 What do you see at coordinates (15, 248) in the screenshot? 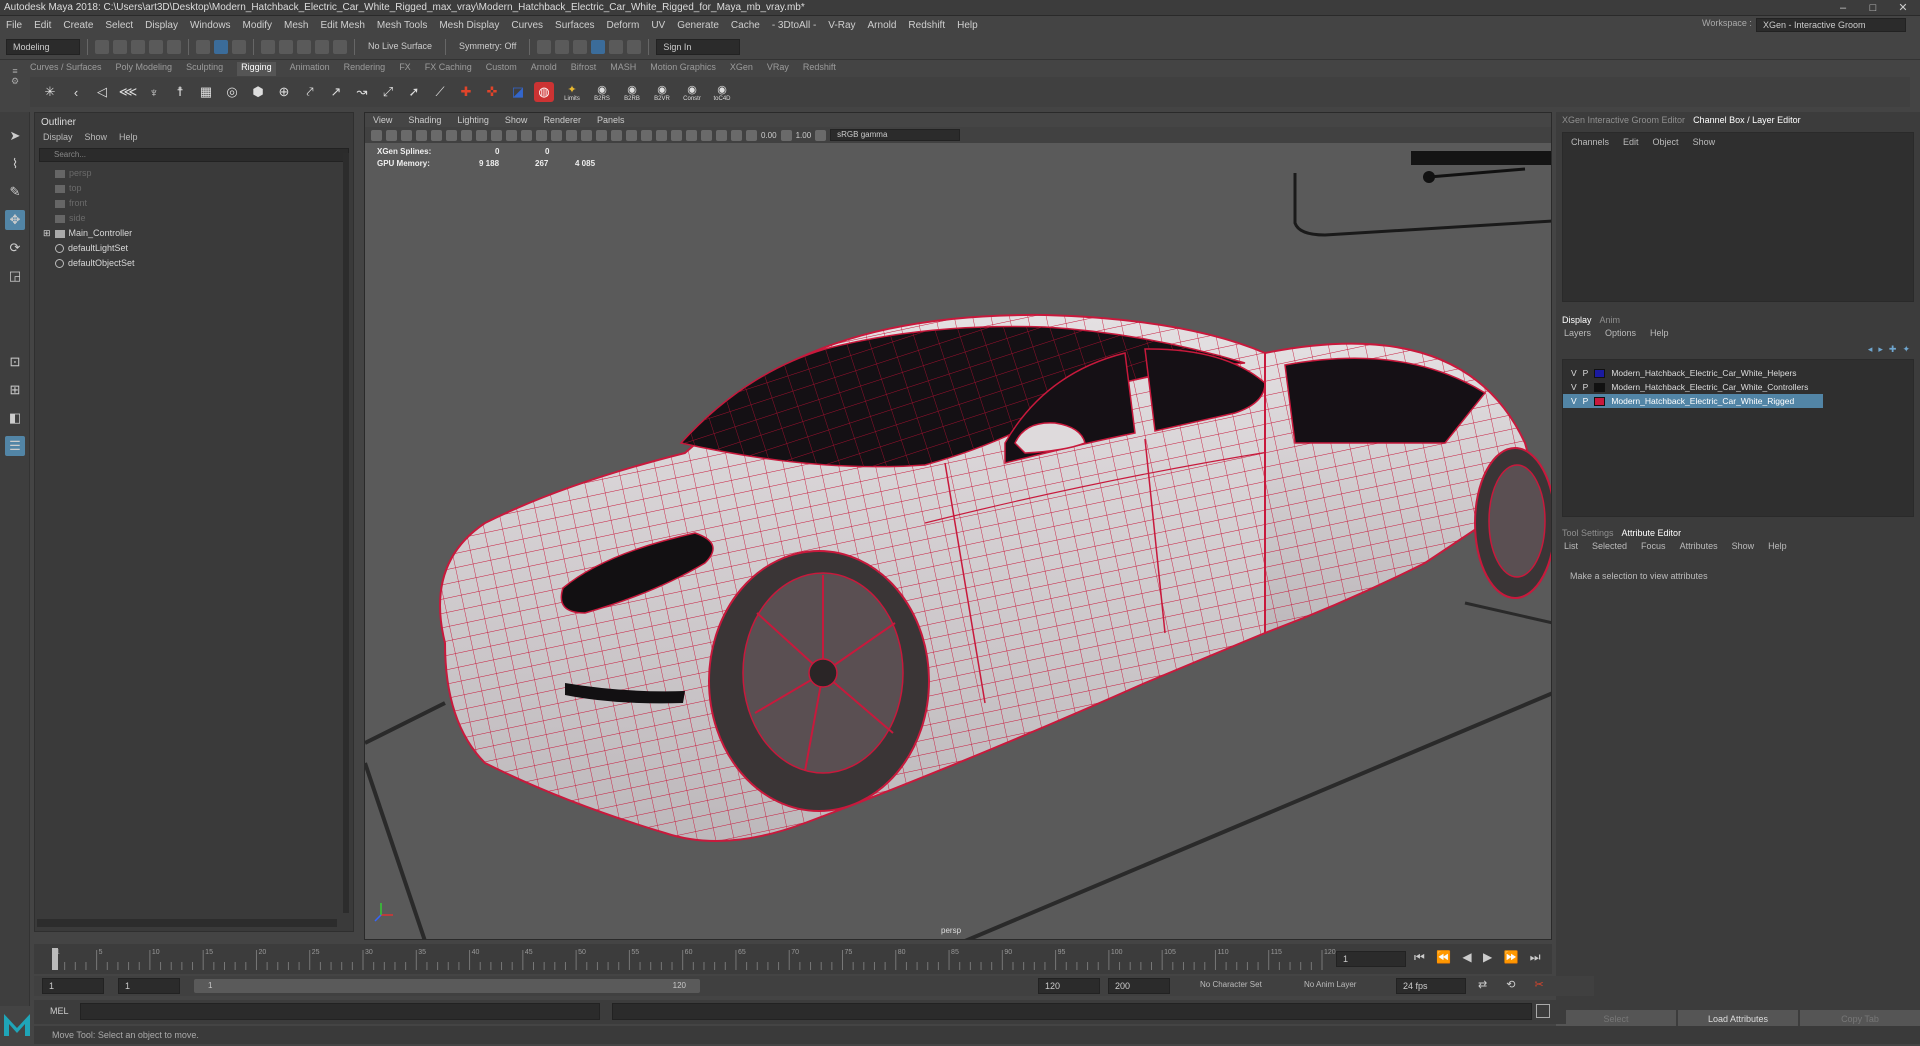
I see `rotate-tool-icon: ⟳` at bounding box center [15, 248].